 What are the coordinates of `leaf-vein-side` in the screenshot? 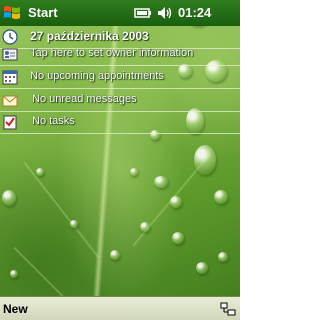 It's located at (61, 210).